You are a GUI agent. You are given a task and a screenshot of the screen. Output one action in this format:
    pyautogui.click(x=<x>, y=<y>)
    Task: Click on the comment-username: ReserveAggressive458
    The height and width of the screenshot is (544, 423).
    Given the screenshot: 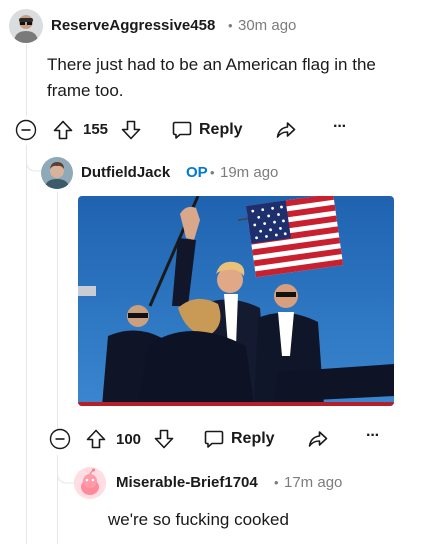 What is the action you would take?
    pyautogui.click(x=133, y=25)
    